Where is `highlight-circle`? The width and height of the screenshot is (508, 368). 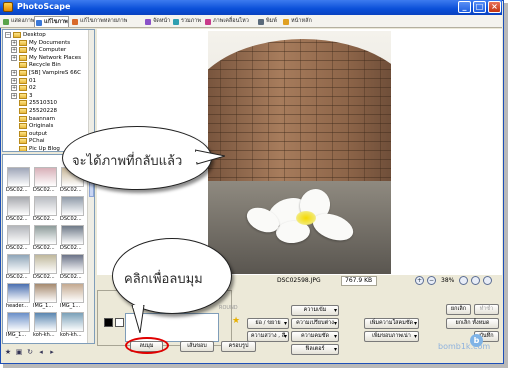 highlight-circle is located at coordinates (147, 345).